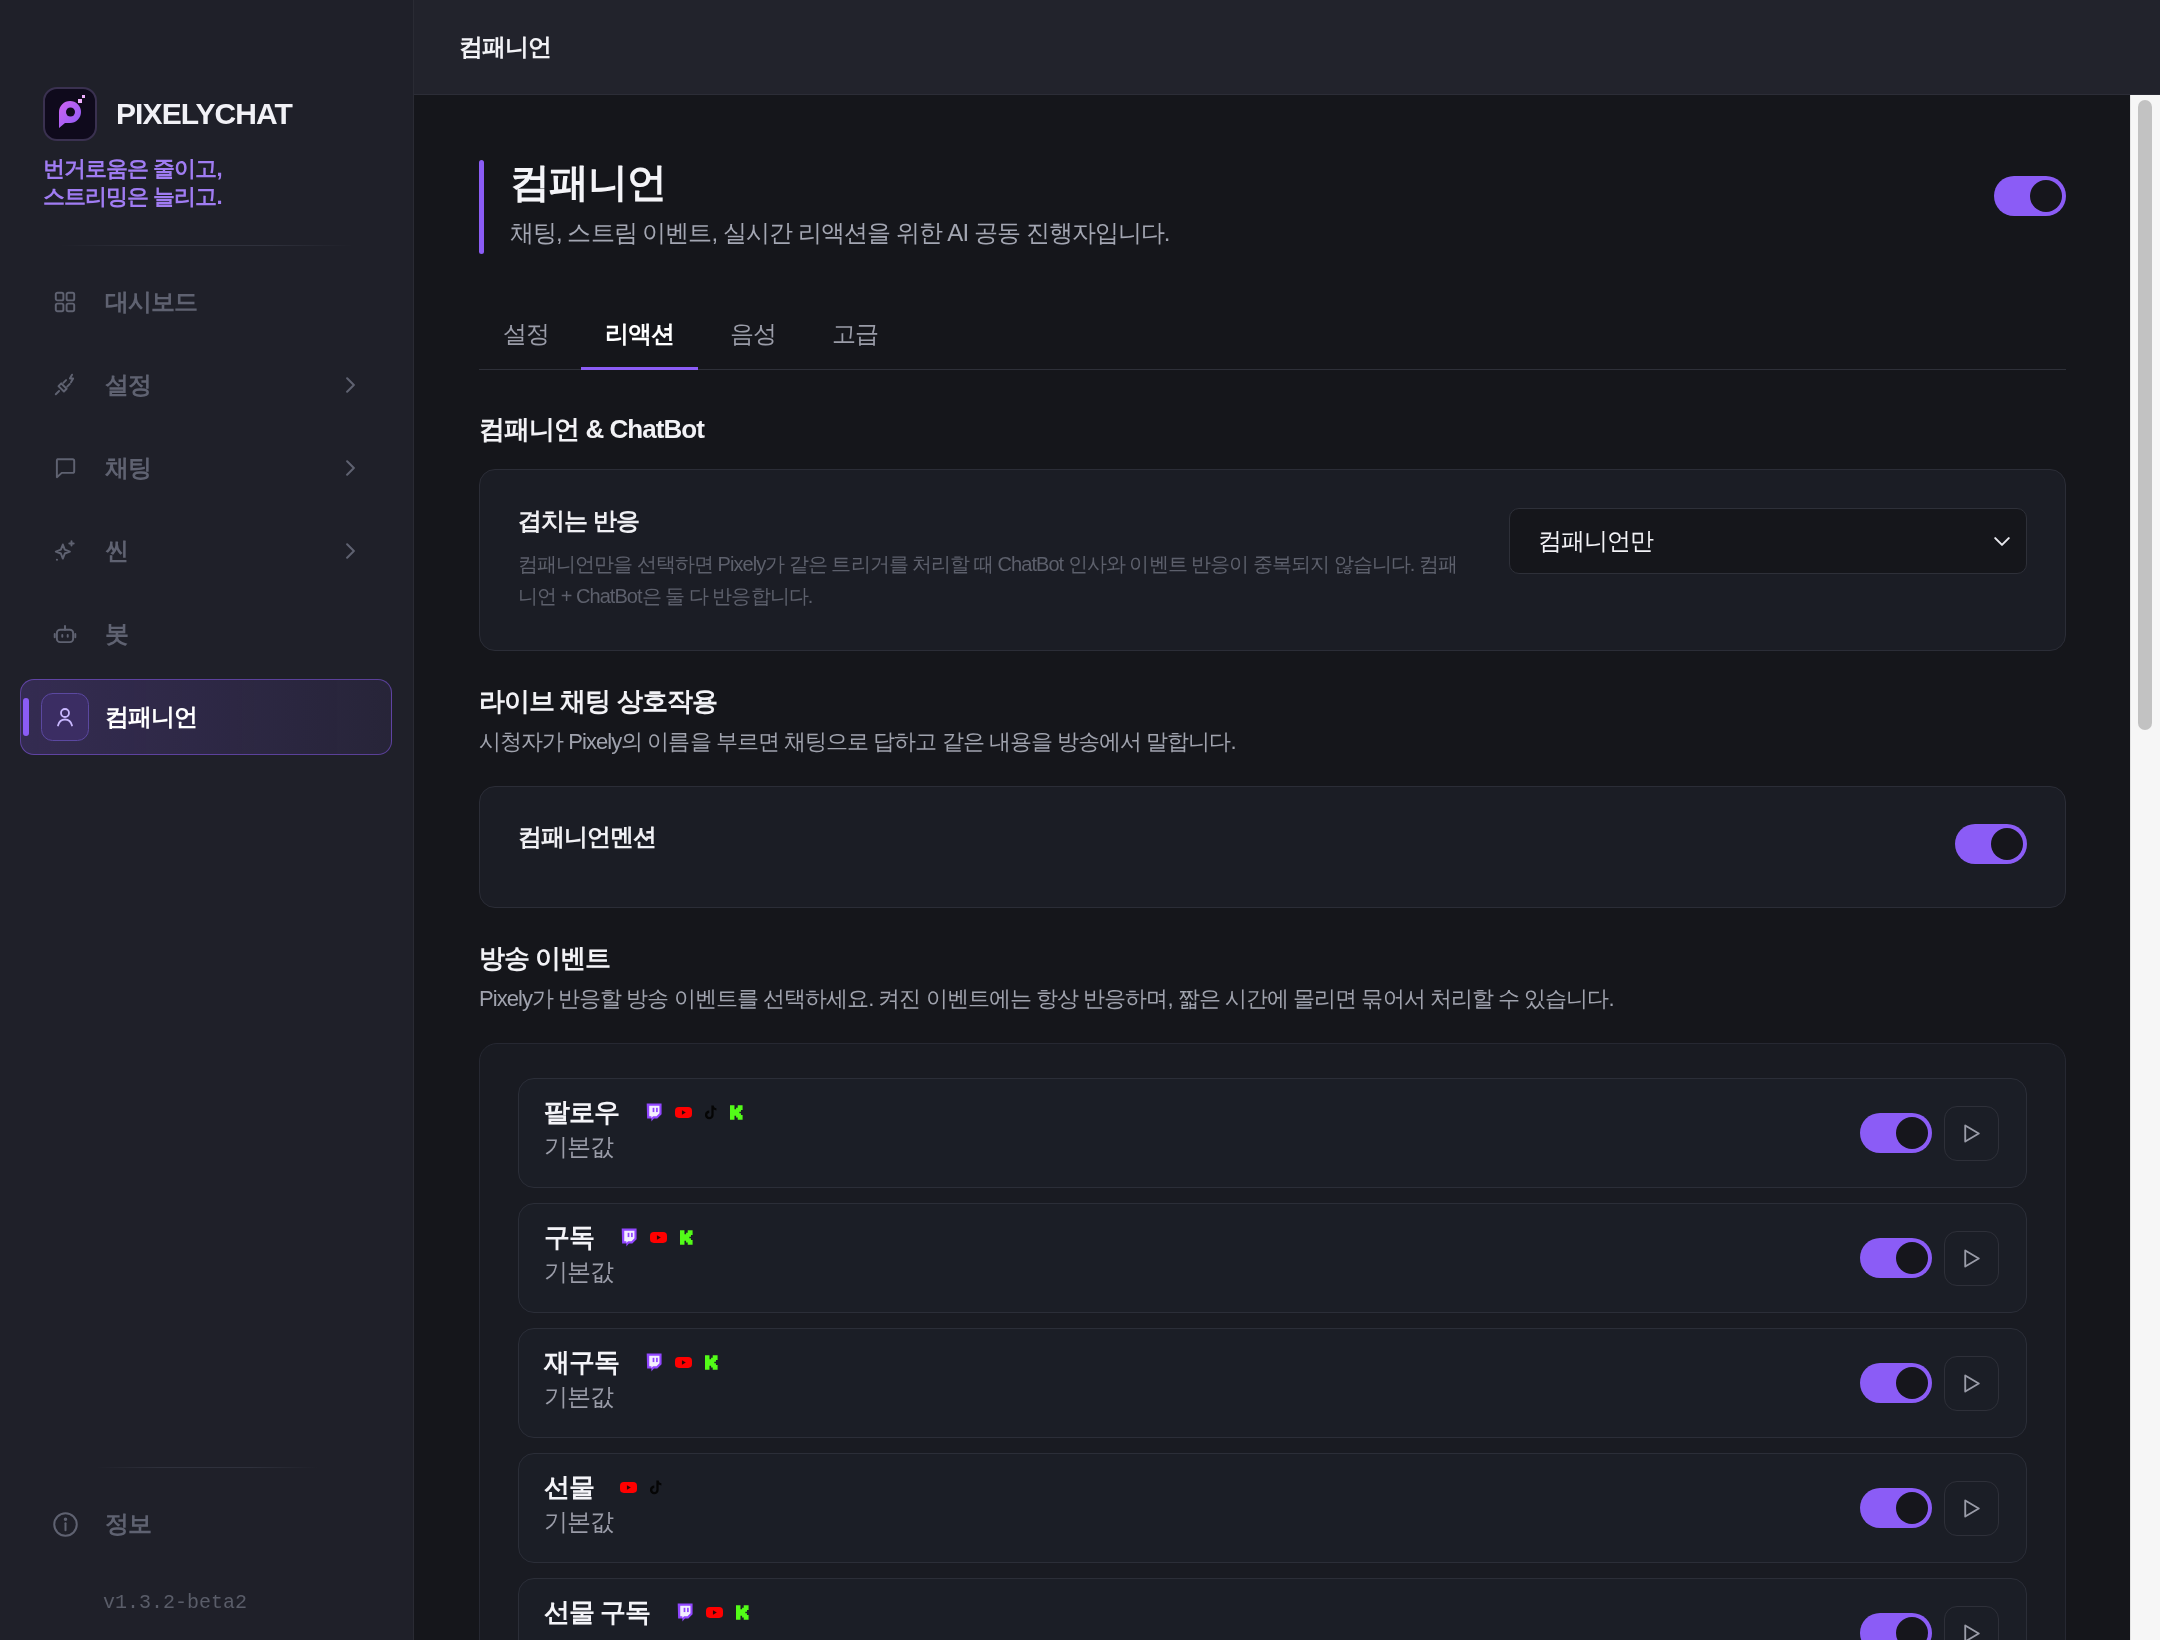 This screenshot has height=1640, width=2160. I want to click on grid-icon, so click(65, 302).